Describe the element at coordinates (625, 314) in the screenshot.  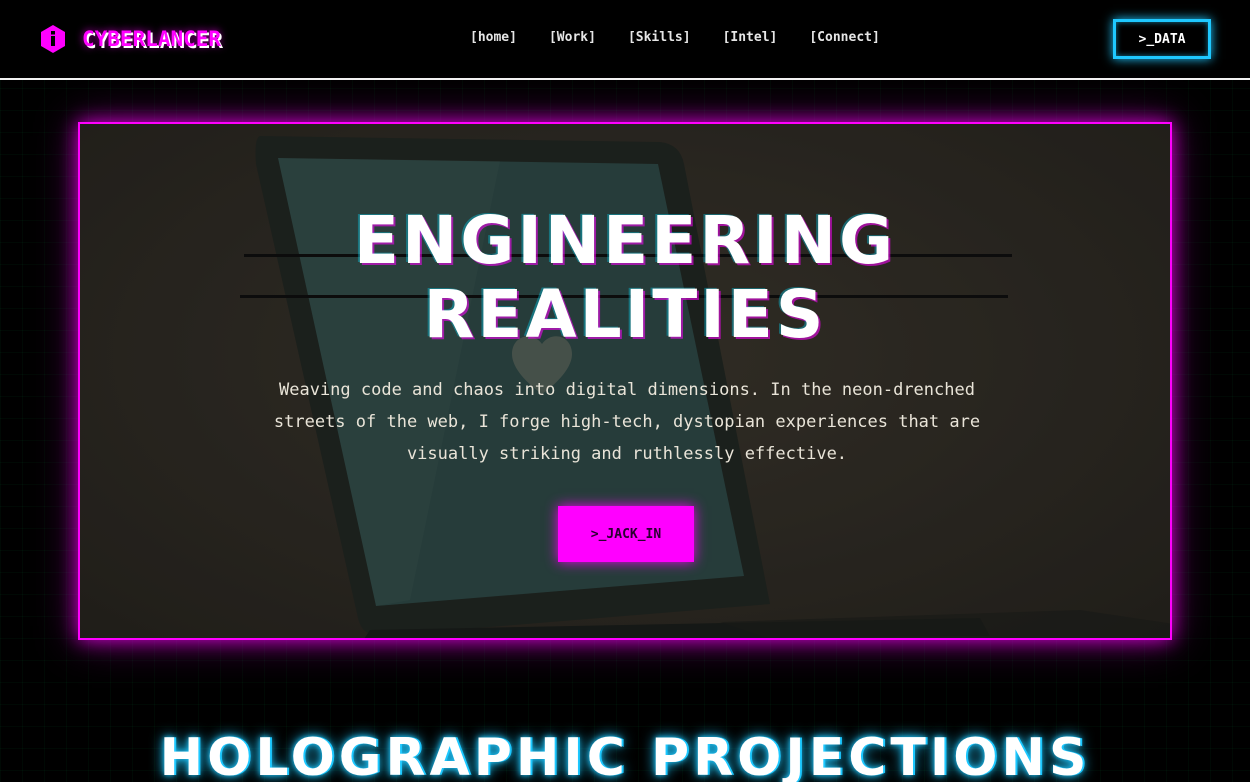
I see `hero-title-line2: REALITIES` at that location.